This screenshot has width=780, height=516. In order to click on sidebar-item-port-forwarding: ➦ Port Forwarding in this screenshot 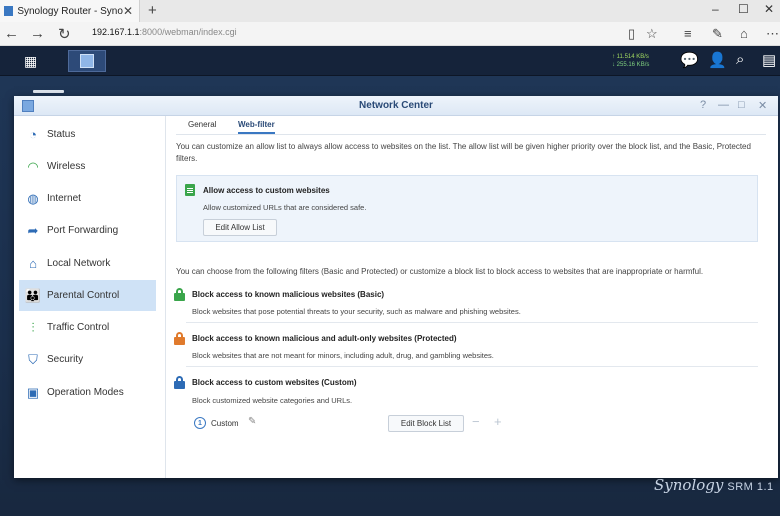, I will do `click(87, 230)`.